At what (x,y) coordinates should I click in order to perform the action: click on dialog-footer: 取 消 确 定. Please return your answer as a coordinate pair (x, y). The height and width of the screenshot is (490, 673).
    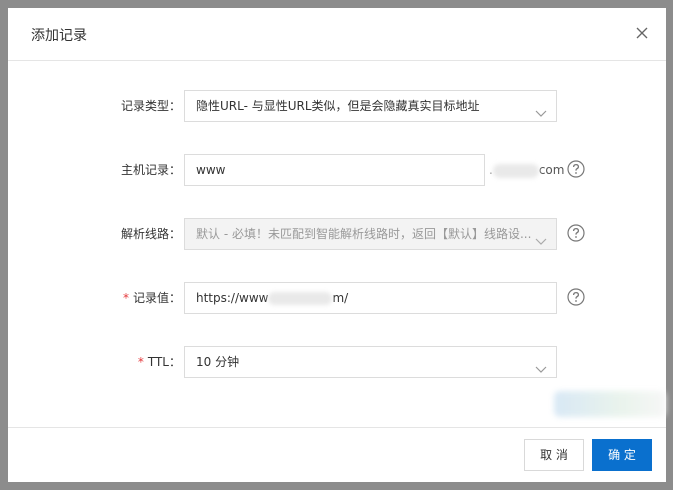
    Looking at the image, I should click on (337, 454).